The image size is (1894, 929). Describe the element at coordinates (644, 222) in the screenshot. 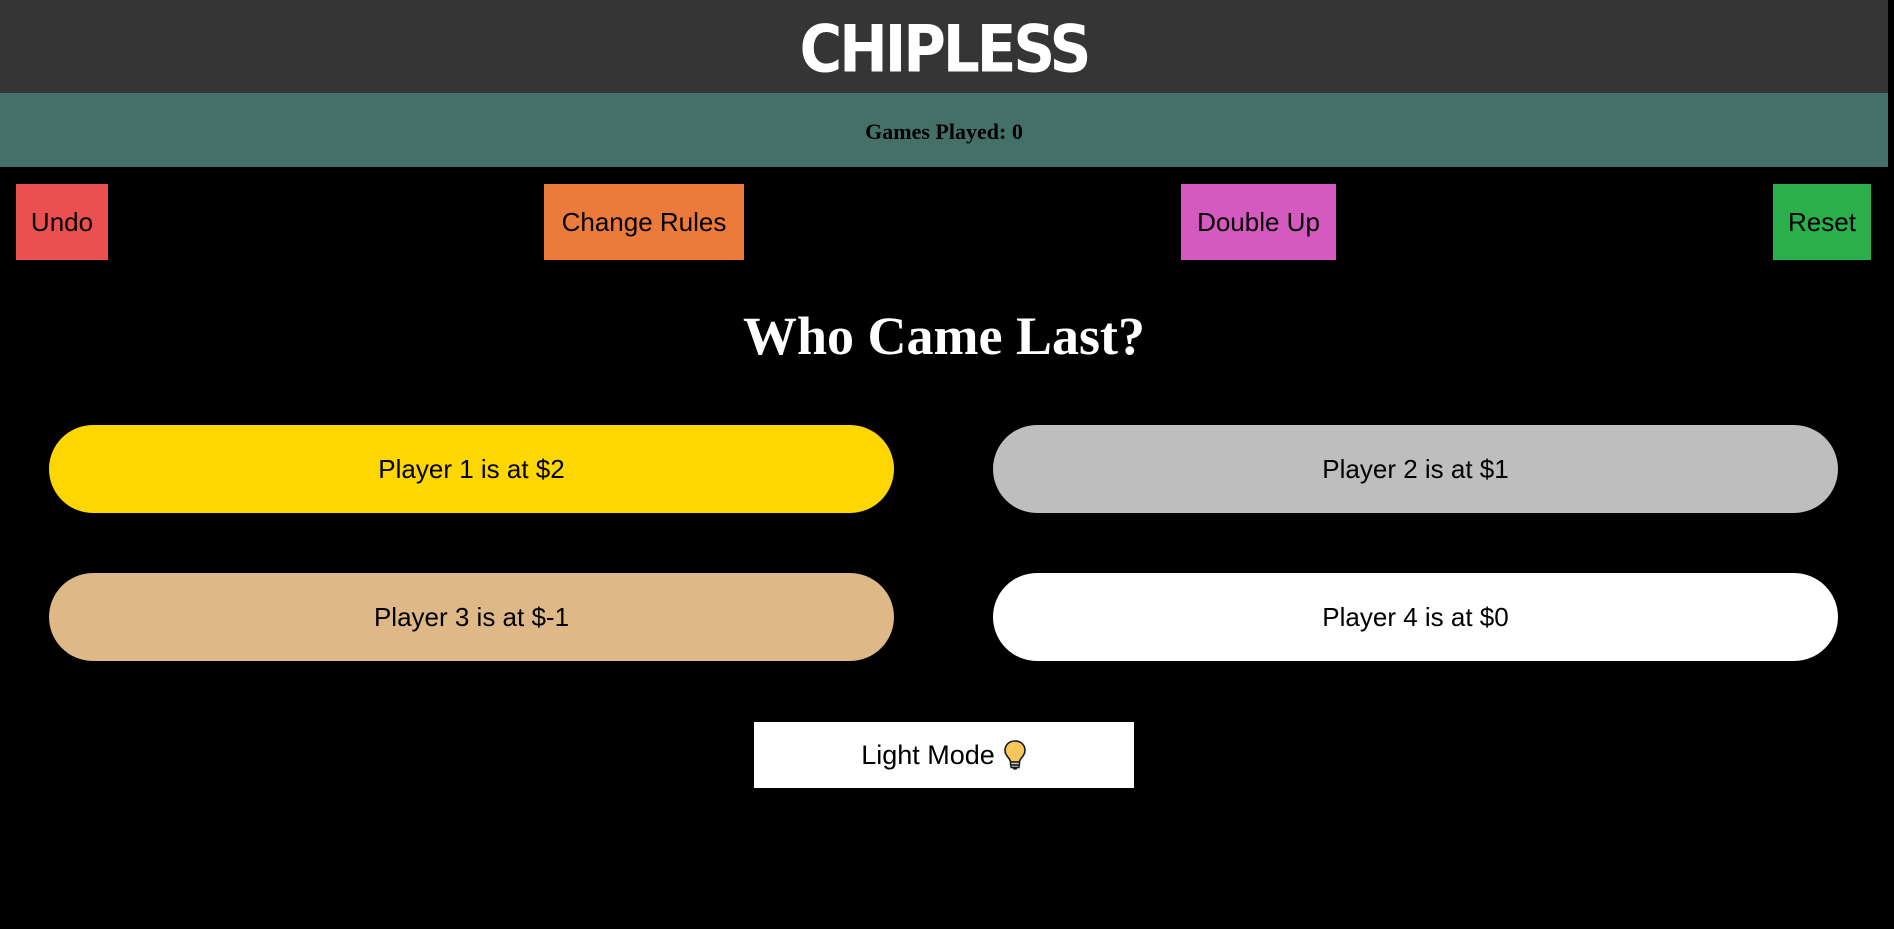

I see `change-rules-button: Change Rules` at that location.